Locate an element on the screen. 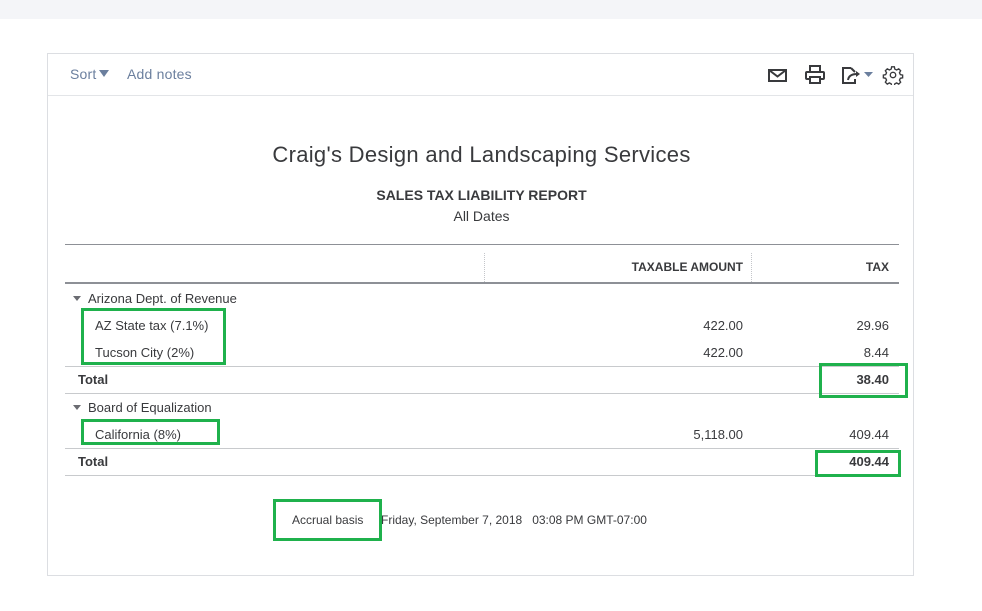 This screenshot has height=611, width=982. table-row: Tucson City (2%) 422.00 8.44 is located at coordinates (482, 352).